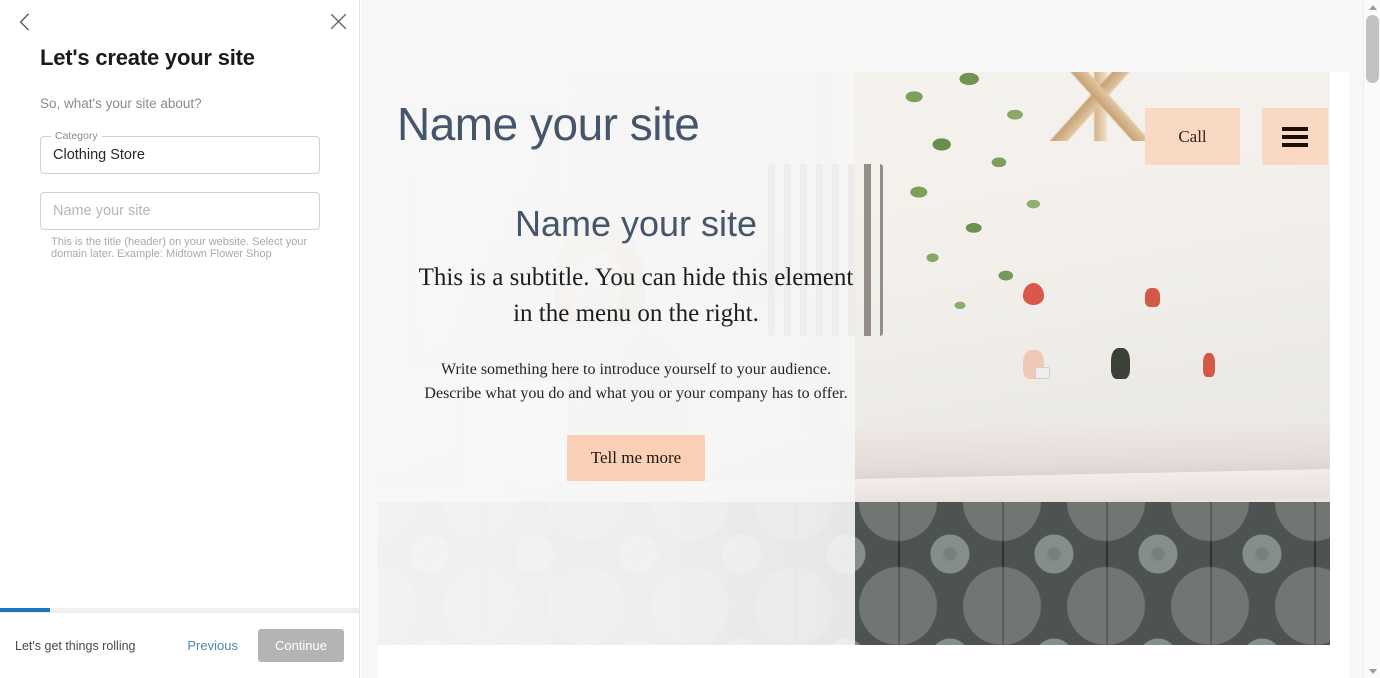 The image size is (1380, 678). What do you see at coordinates (548, 124) in the screenshot?
I see `site-title-header: Name your site` at bounding box center [548, 124].